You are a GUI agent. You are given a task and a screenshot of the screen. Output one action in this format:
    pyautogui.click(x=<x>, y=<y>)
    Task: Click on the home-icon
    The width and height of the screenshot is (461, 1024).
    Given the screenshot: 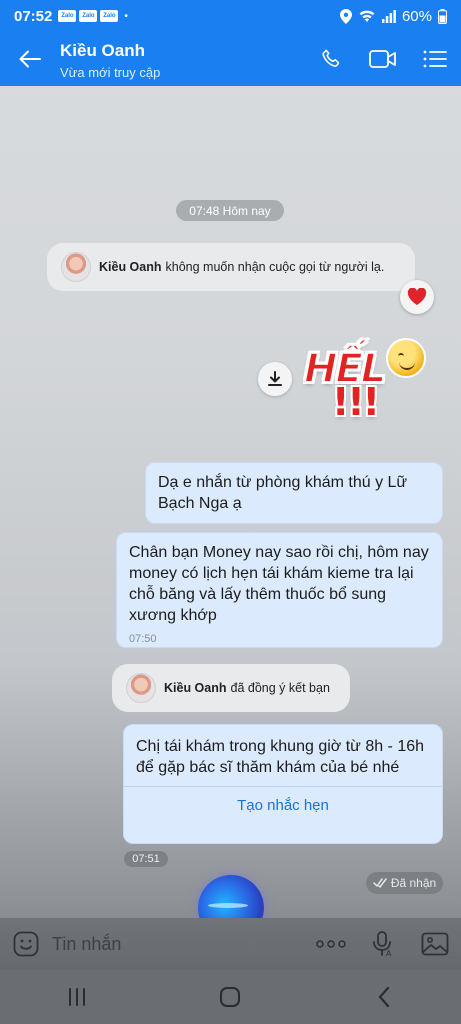 What is the action you would take?
    pyautogui.click(x=230, y=997)
    